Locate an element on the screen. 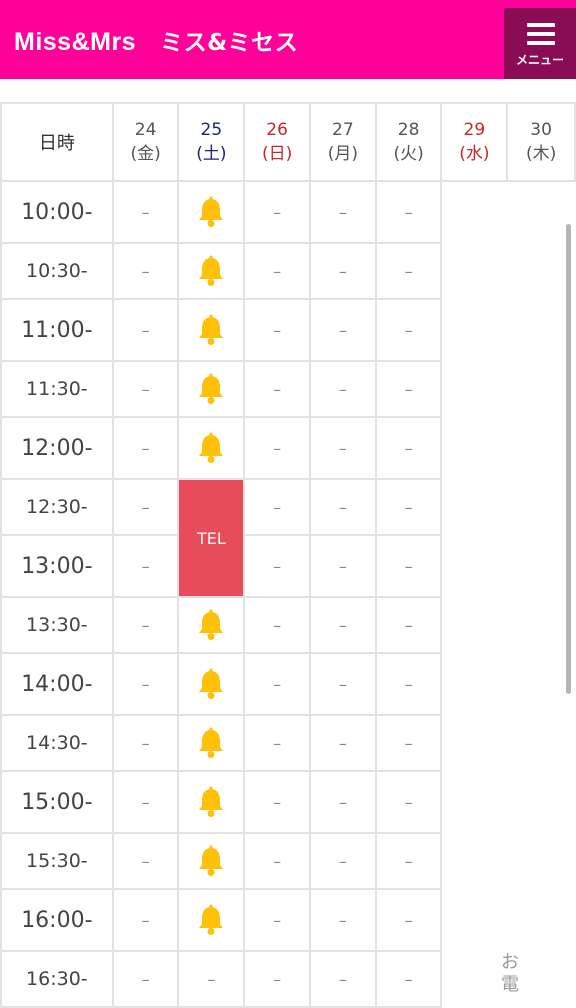 Image resolution: width=576 pixels, height=1008 pixels. menu-button: メニュー is located at coordinates (540, 43).